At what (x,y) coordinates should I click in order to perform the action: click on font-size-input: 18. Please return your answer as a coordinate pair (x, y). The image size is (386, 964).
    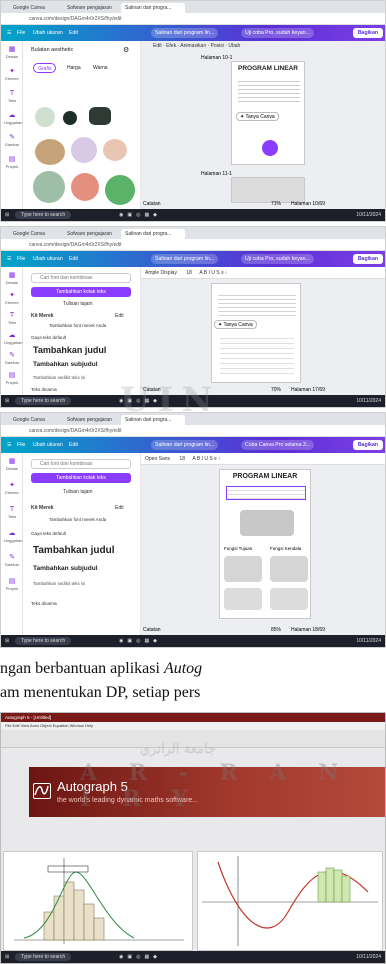
    Looking at the image, I should click on (182, 459).